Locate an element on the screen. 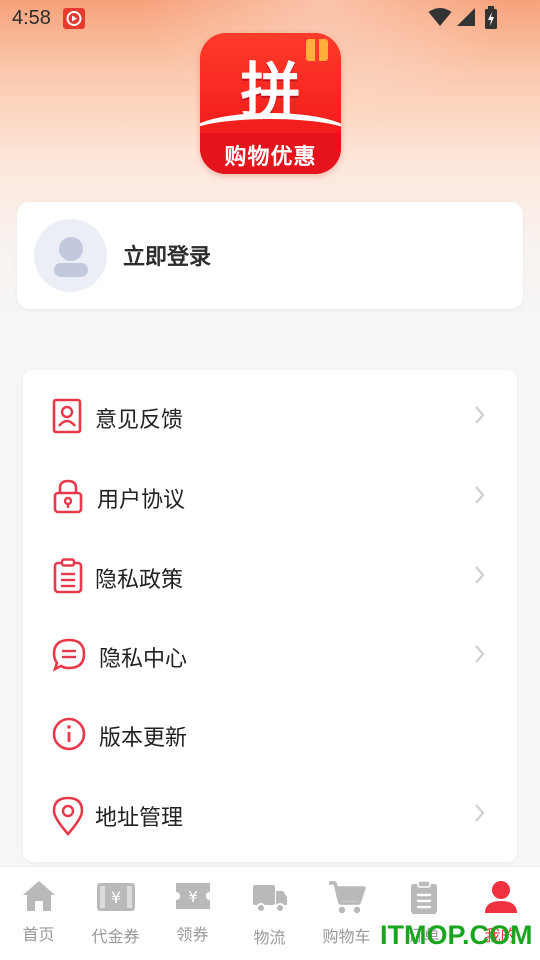  tab-voucher: ¥ 代金券 is located at coordinates (115, 913).